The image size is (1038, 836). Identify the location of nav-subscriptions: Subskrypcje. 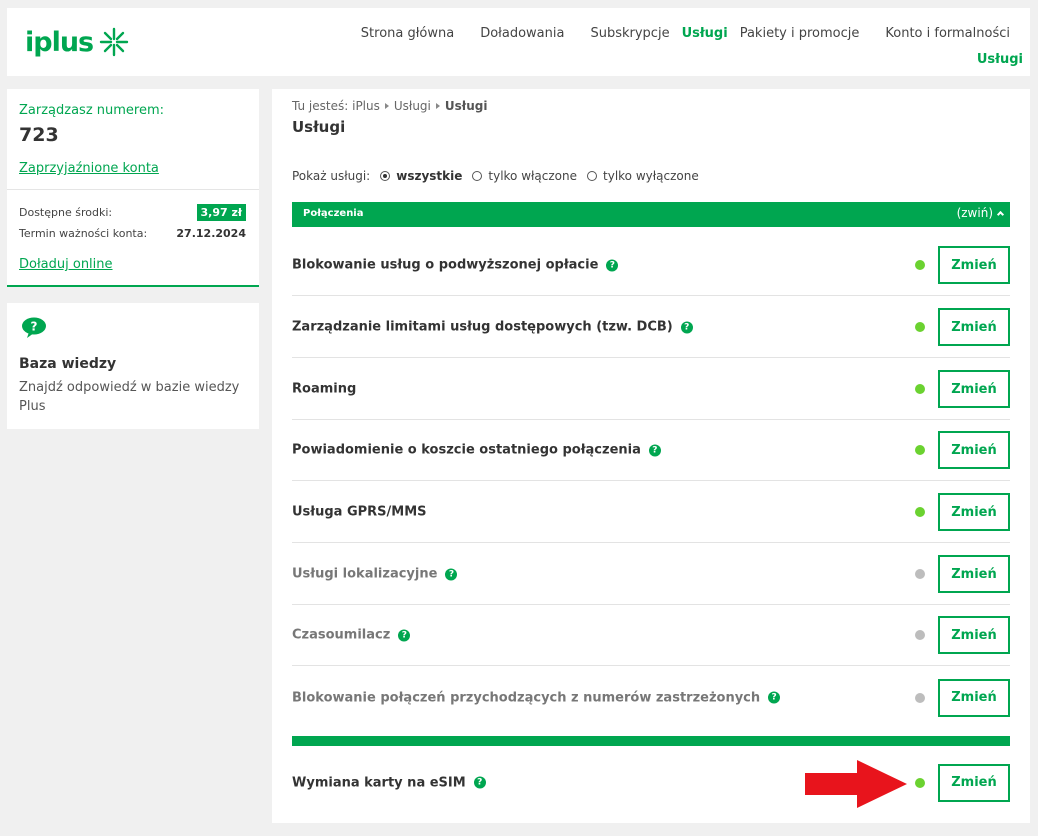
(629, 33).